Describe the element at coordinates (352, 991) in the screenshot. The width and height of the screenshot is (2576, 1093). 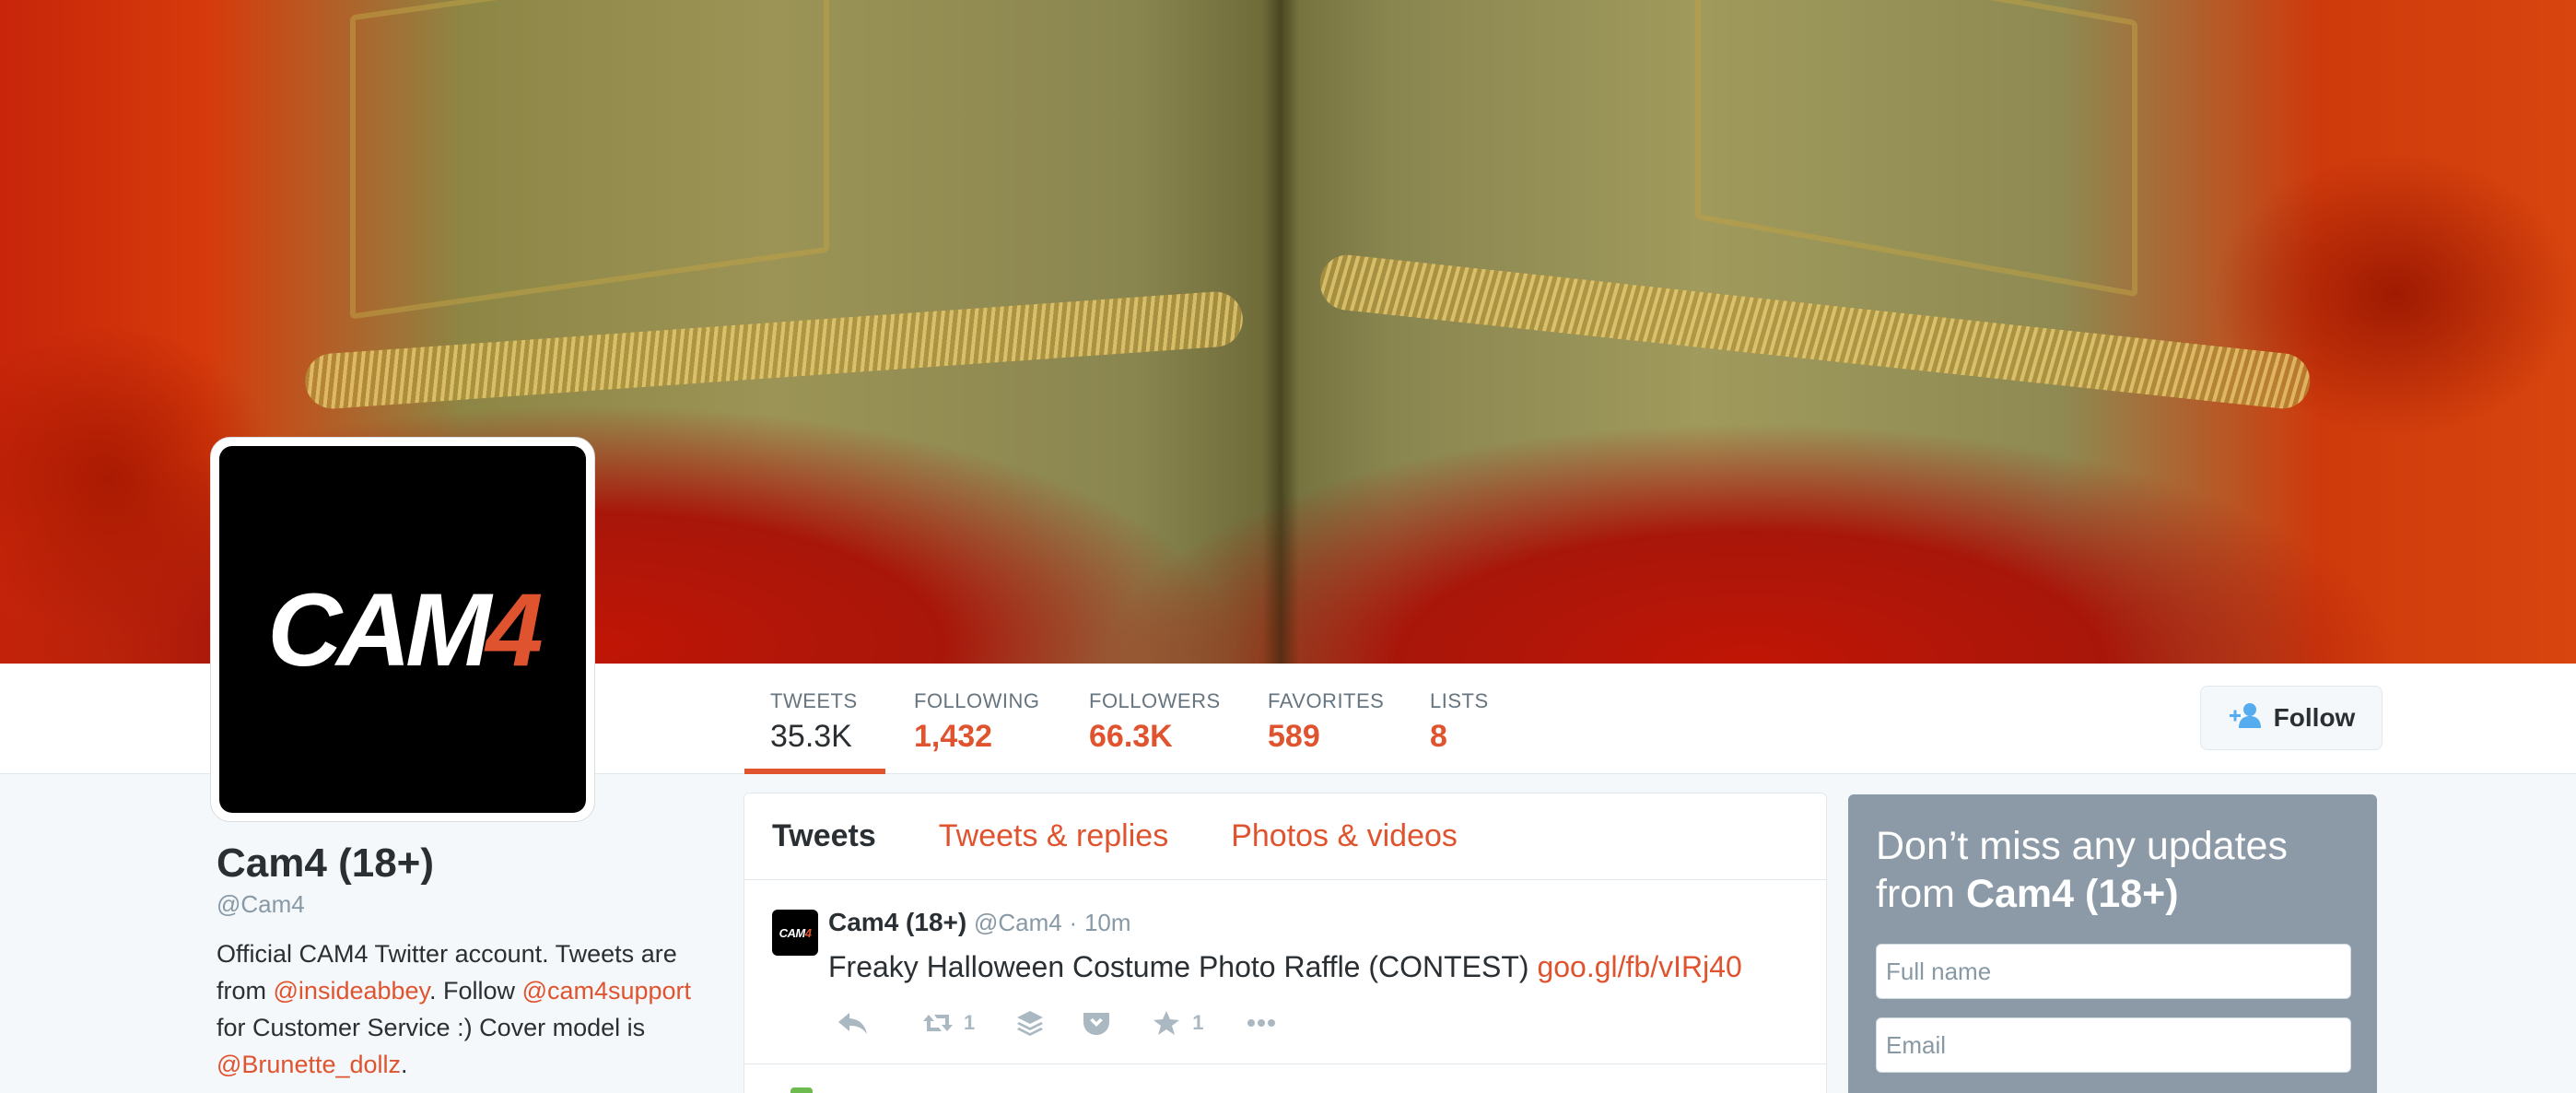
I see `bio-mention-link: @insideabbey` at that location.